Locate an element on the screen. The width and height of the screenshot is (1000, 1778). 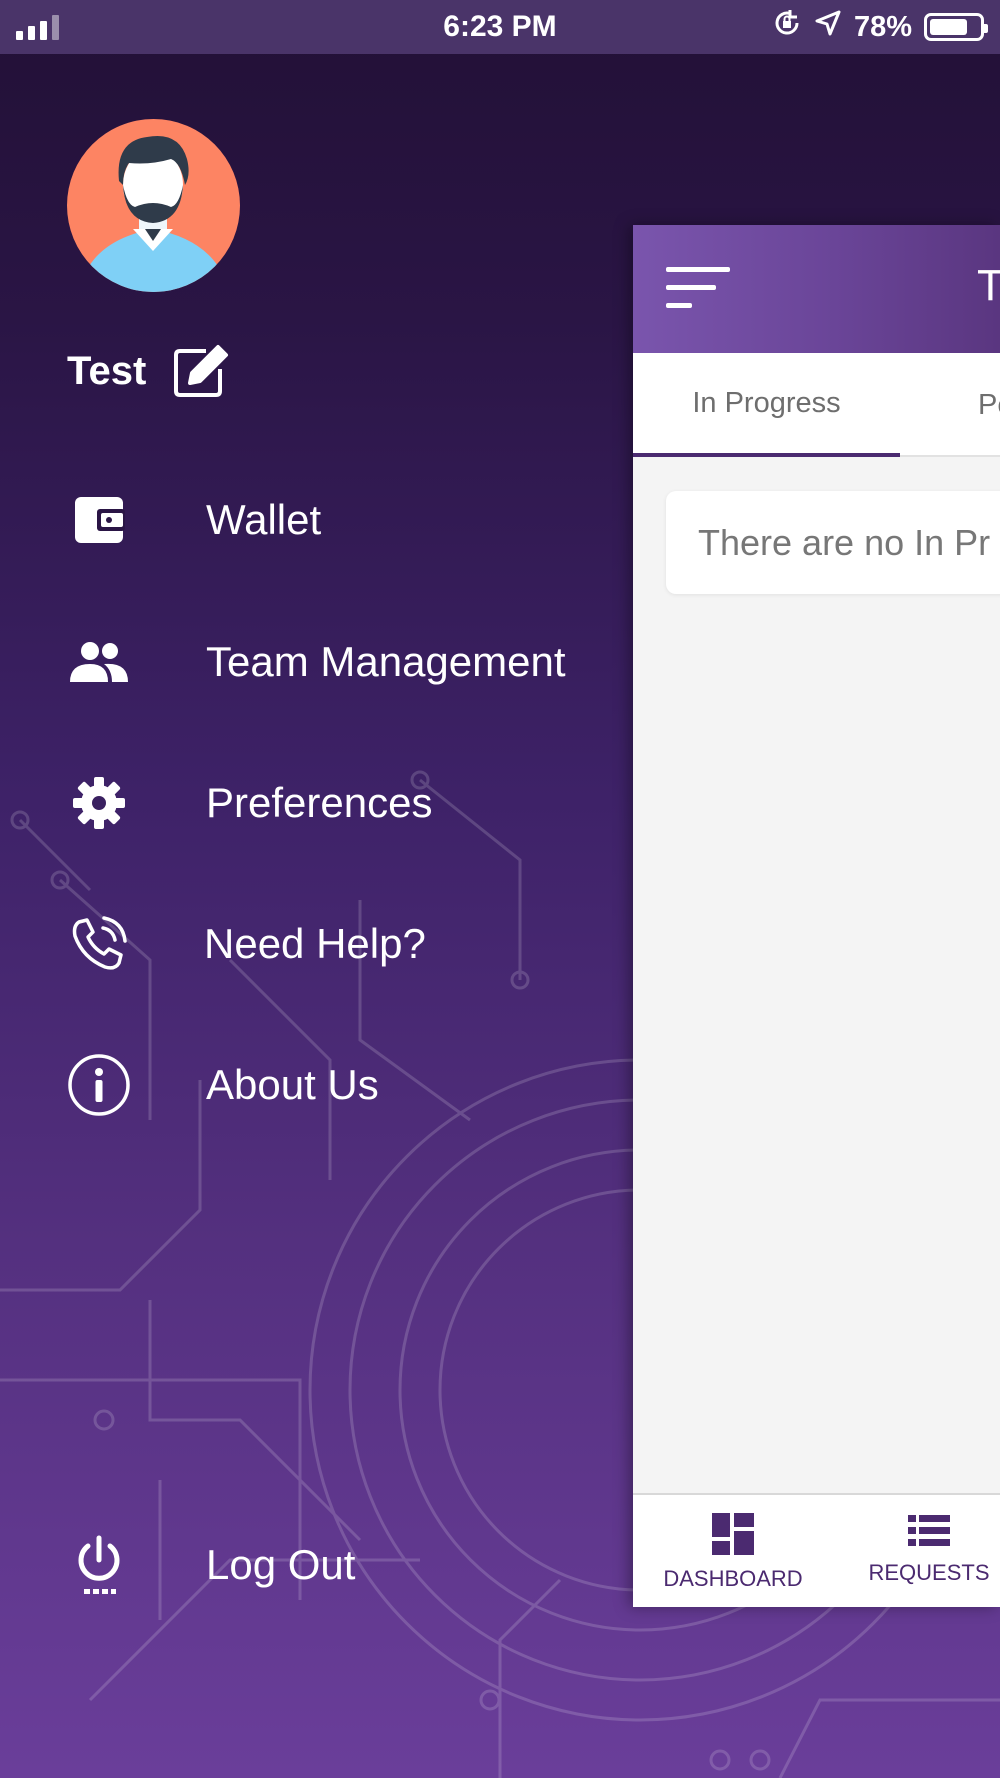
bottom-nav: DASHBOARD REQUESTS is located at coordinates (816, 1550).